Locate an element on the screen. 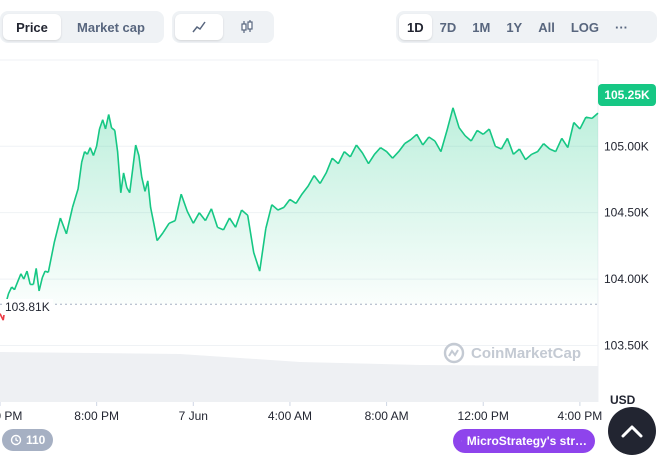  y-tick-label: 104.00K is located at coordinates (626, 279).